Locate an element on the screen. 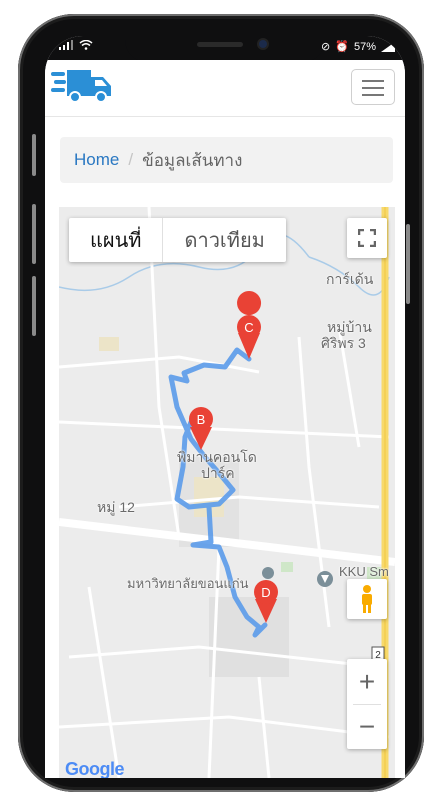  navbar is located at coordinates (225, 88).